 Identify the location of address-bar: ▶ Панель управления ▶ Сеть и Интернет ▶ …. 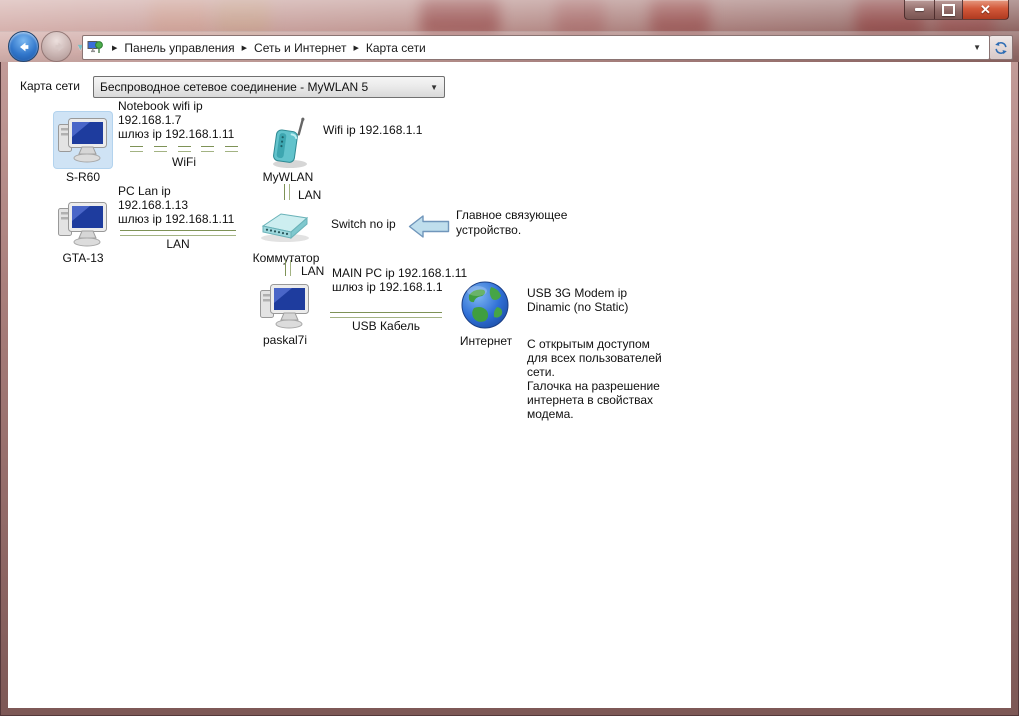
(536, 47).